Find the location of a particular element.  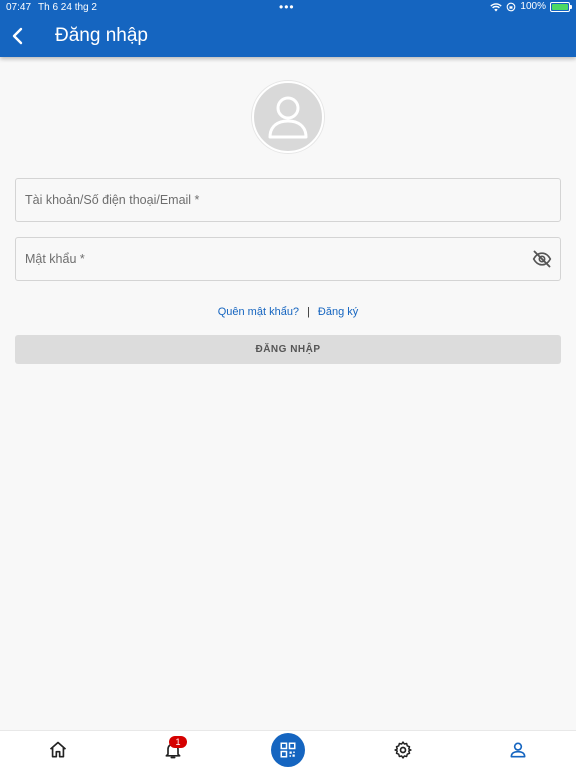

status-bar: 07:47 Th 6 24 thg 2 ••• 100% is located at coordinates (288, 8).